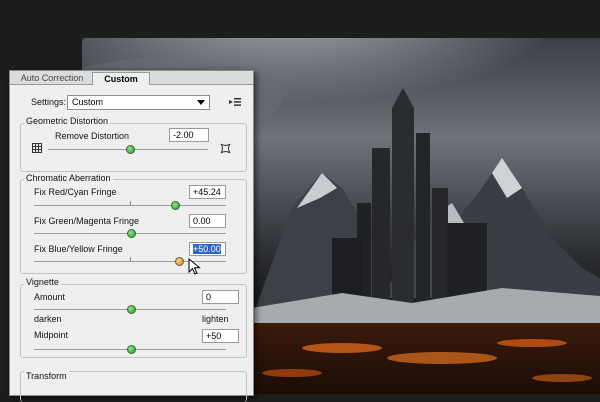 Image resolution: width=600 pixels, height=402 pixels. Describe the element at coordinates (49, 102) in the screenshot. I see `settings-label: Settings:` at that location.